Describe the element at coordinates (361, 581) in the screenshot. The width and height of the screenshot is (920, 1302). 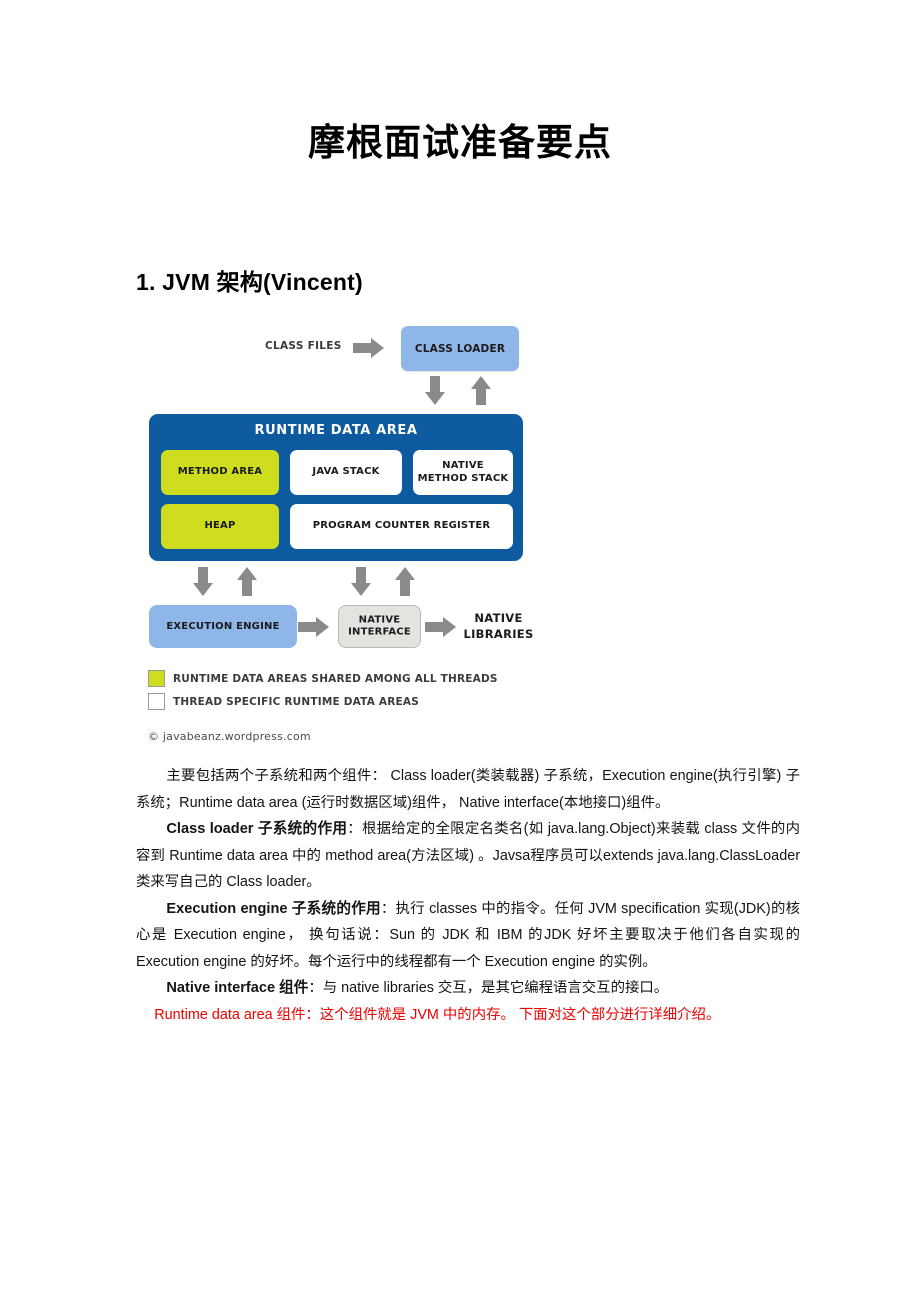
I see `arrow-down-icon-runtime-to-native-interface` at that location.